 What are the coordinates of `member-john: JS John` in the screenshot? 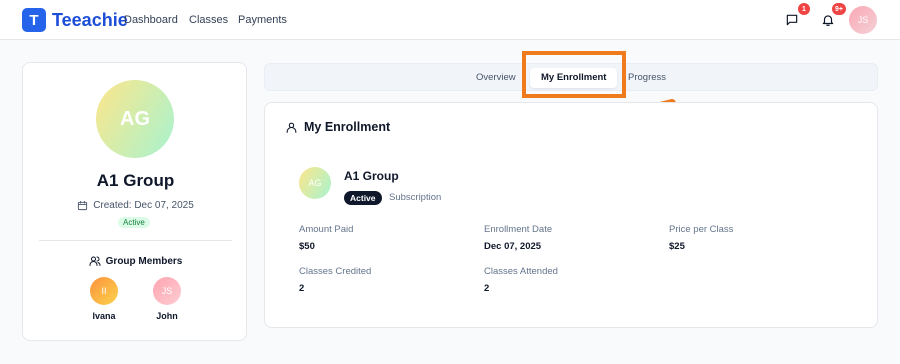 It's located at (167, 299).